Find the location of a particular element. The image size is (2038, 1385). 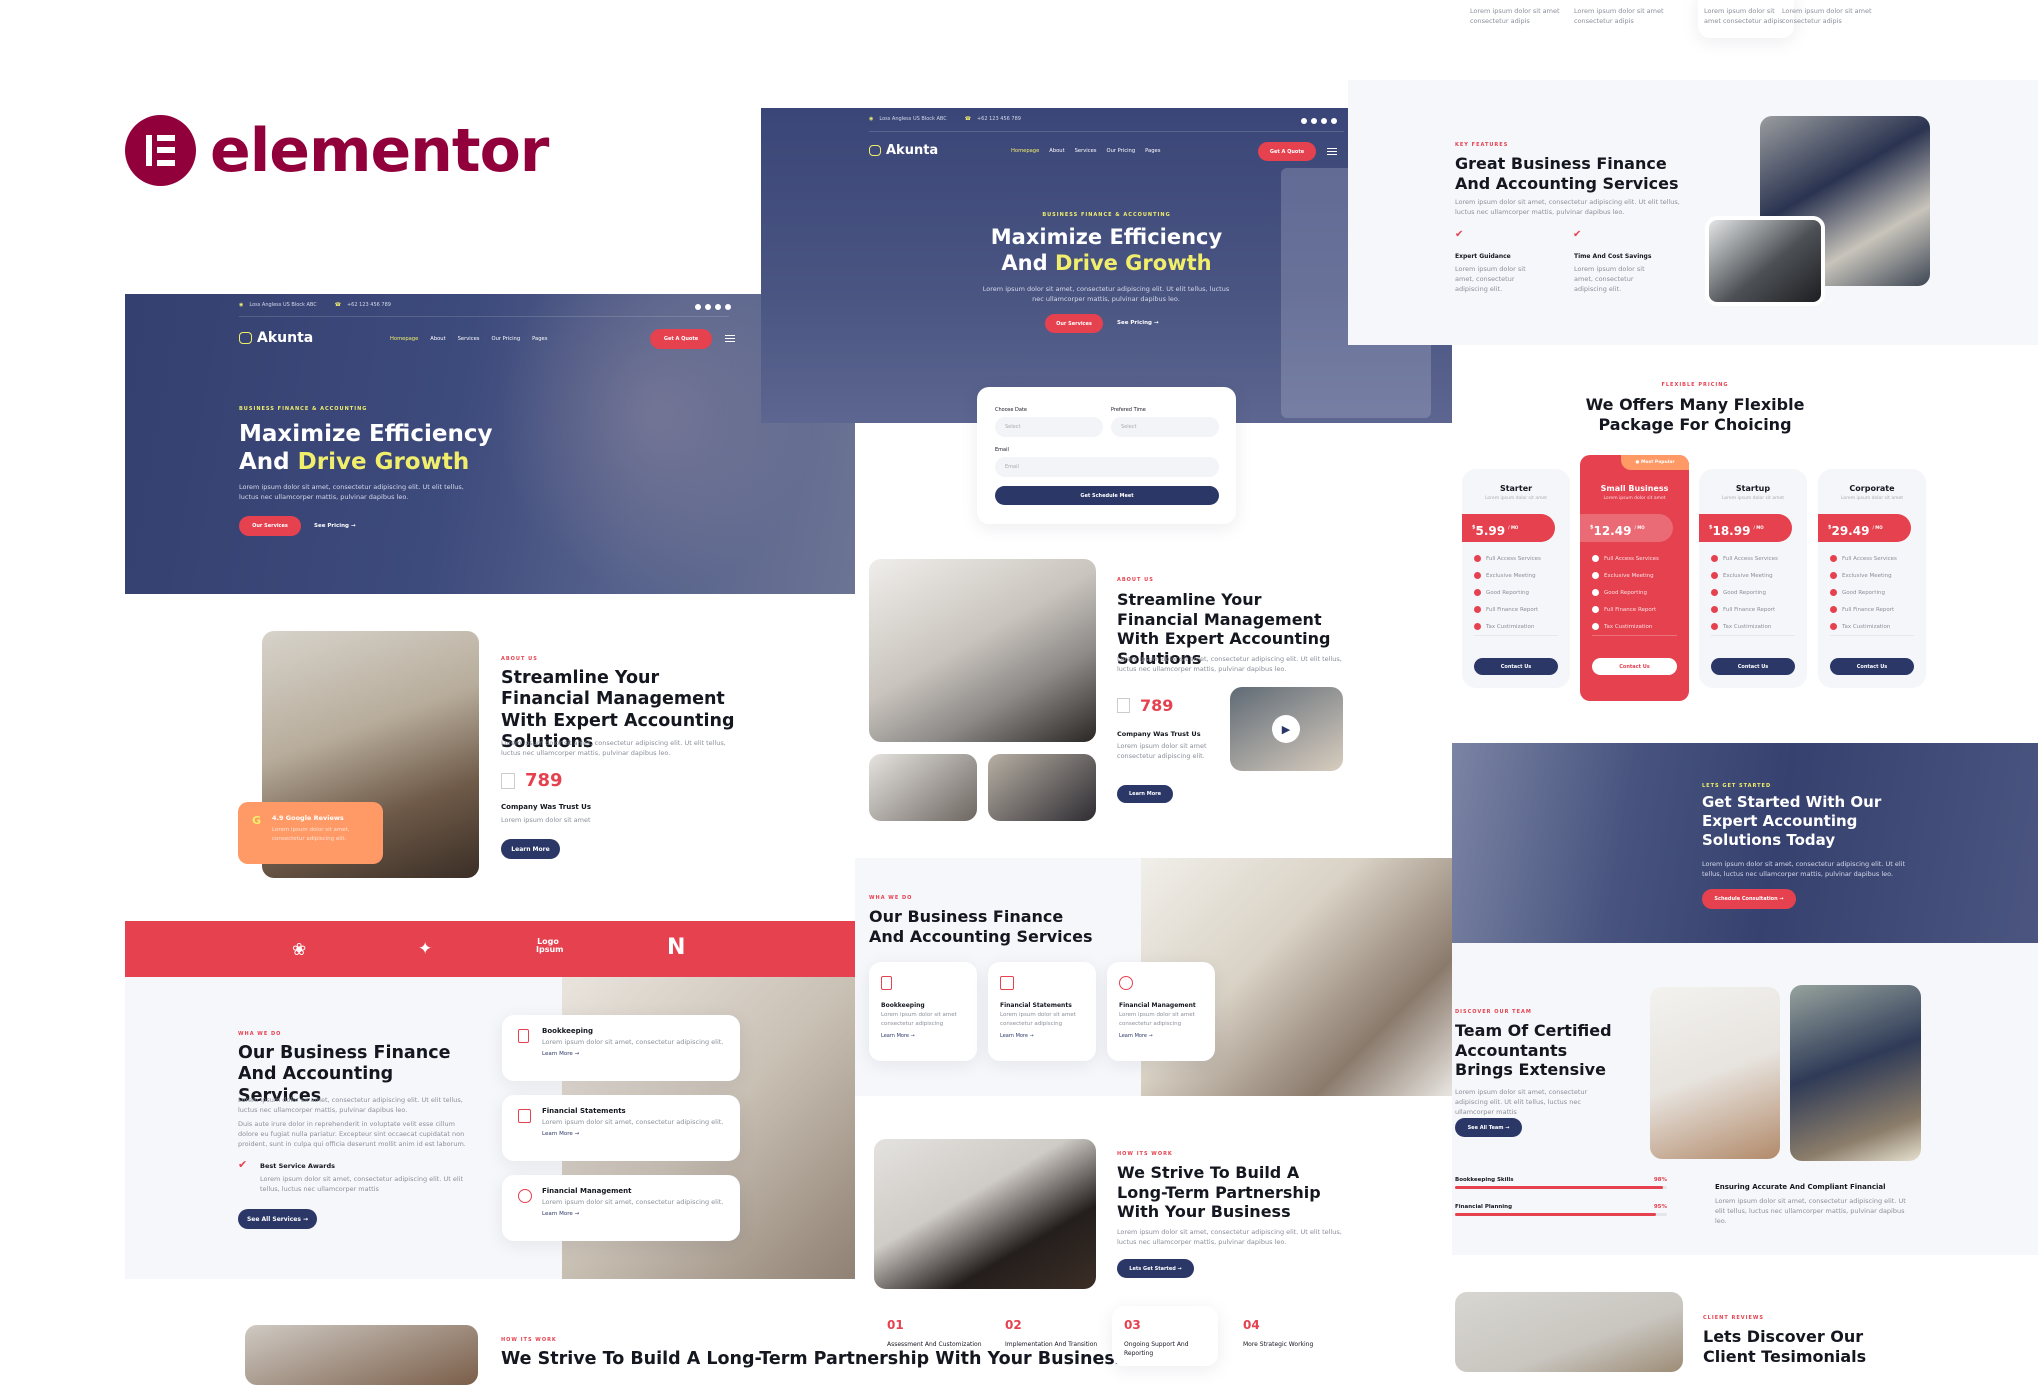

see-all-services-button: See All Services → is located at coordinates (277, 1219).